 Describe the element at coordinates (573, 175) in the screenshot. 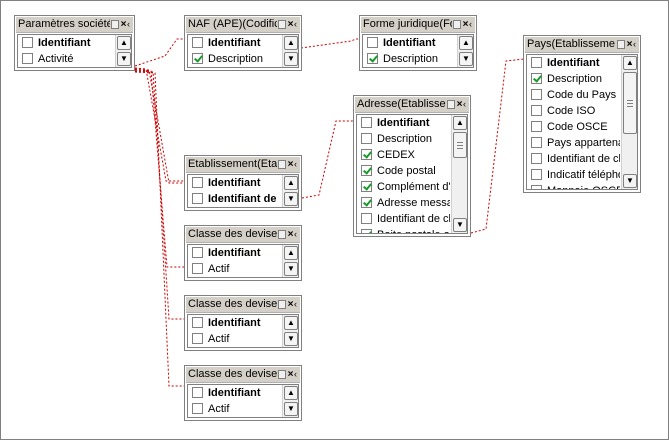

I see `field-row: Indicatif télépho` at that location.